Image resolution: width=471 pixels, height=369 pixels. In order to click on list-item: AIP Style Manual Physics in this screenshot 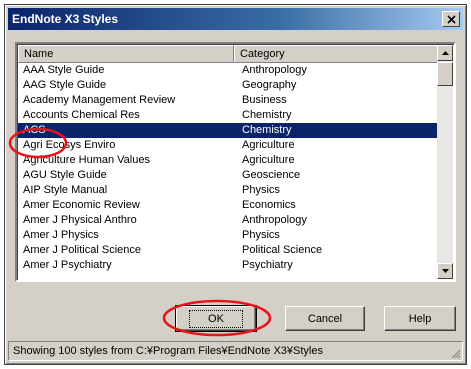, I will do `click(228, 190)`.